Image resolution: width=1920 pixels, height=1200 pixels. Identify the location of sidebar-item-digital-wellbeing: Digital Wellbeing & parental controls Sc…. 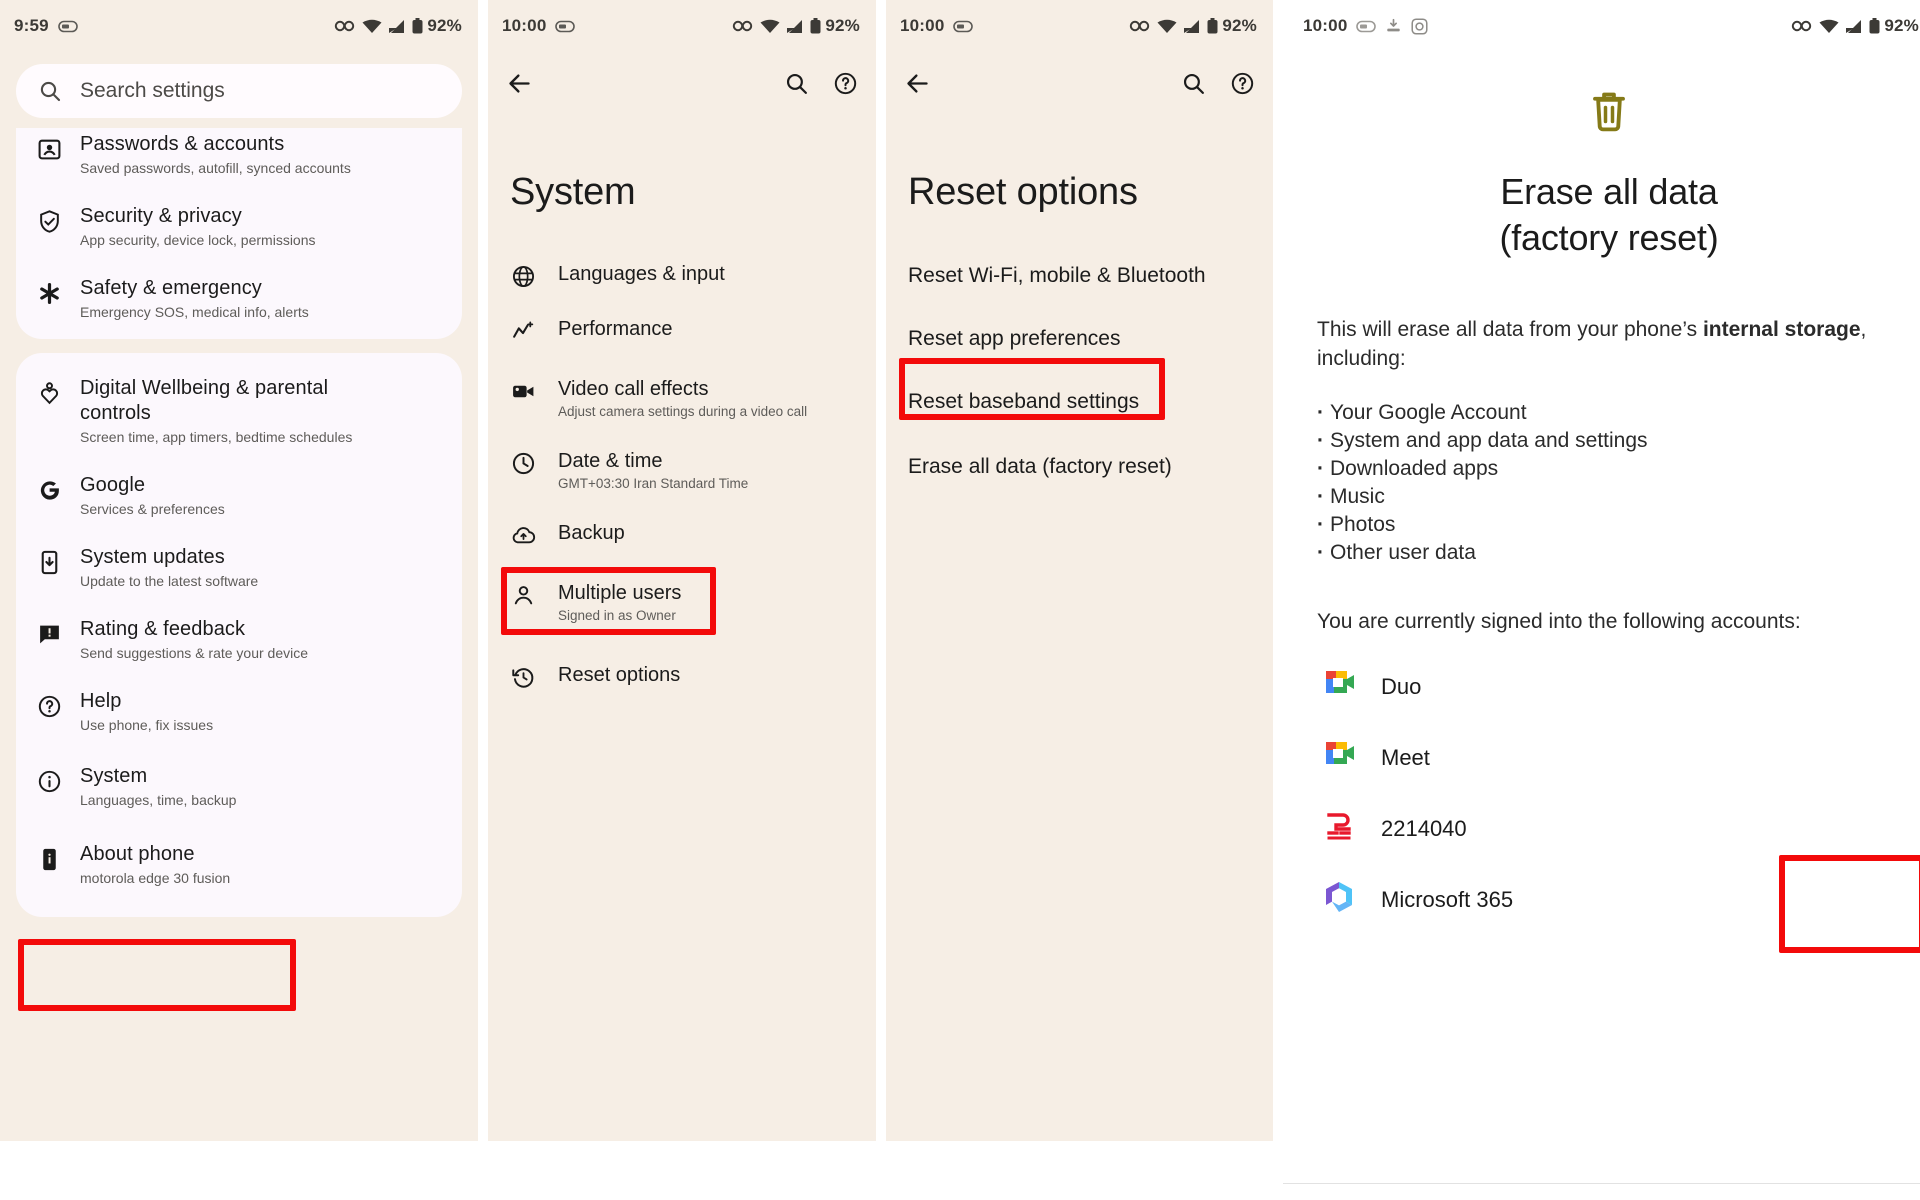
(239, 411).